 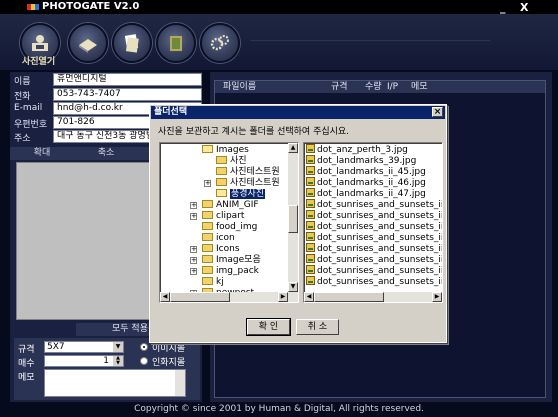 What do you see at coordinates (127, 94) in the screenshot?
I see `phone-field: 053-743-7407` at bounding box center [127, 94].